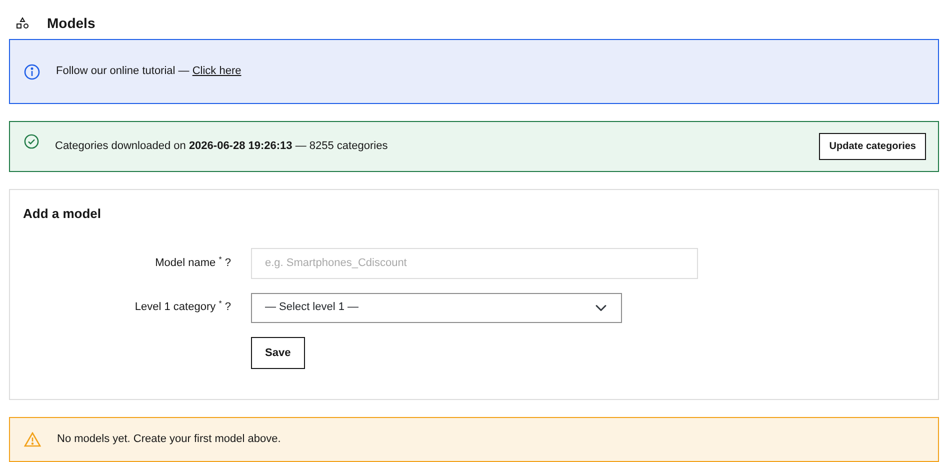  Describe the element at coordinates (71, 23) in the screenshot. I see `page-title: Models` at that location.